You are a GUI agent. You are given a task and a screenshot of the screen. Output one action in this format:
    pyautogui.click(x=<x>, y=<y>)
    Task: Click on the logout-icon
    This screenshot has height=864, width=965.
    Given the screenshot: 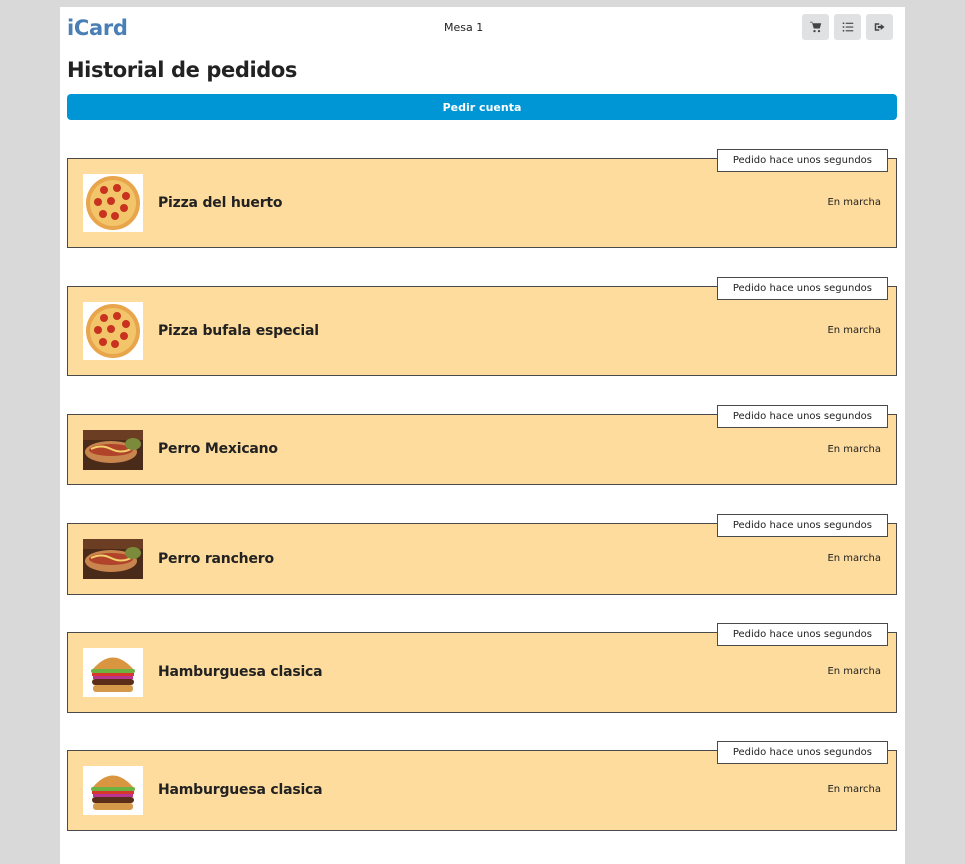 What is the action you would take?
    pyautogui.click(x=879, y=27)
    